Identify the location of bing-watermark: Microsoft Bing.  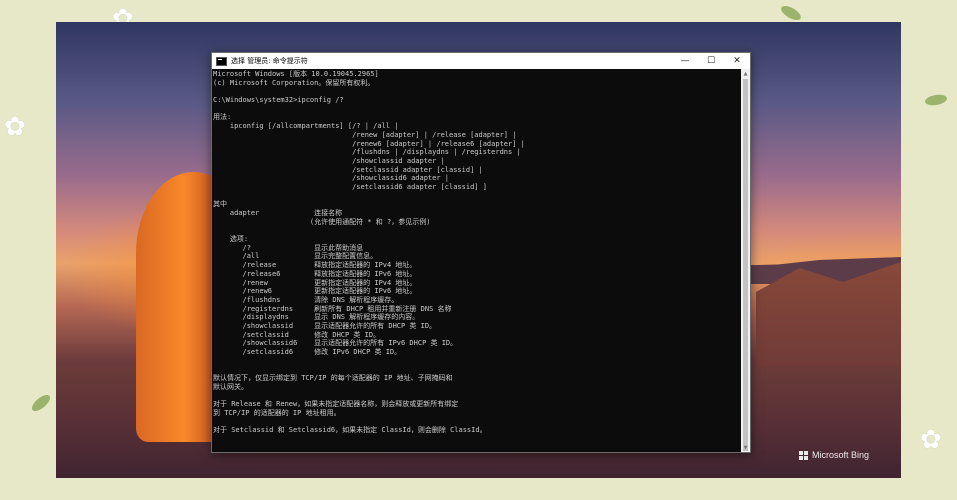
(833, 455).